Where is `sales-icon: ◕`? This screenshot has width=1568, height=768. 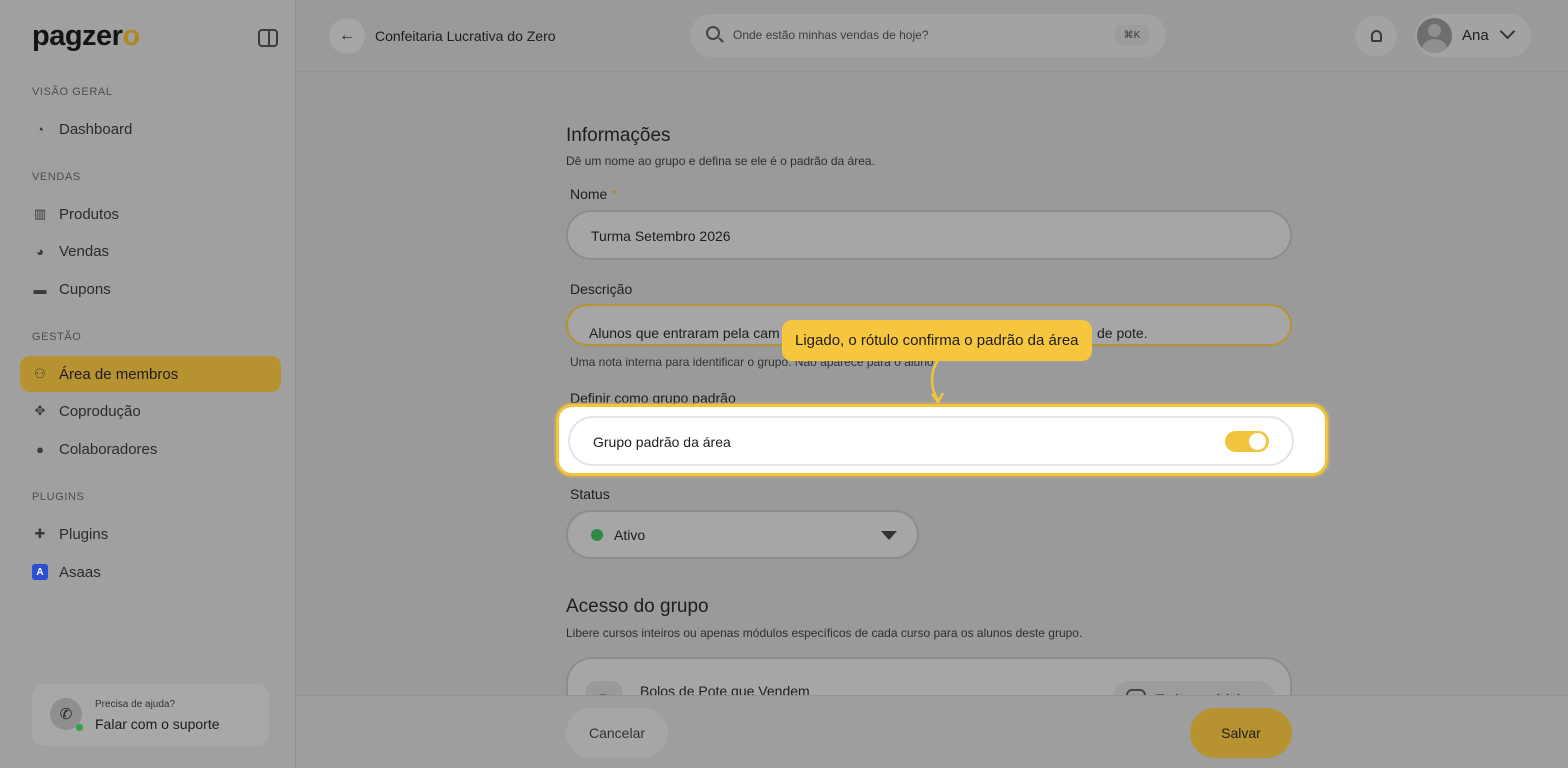
sales-icon: ◕ is located at coordinates (40, 251).